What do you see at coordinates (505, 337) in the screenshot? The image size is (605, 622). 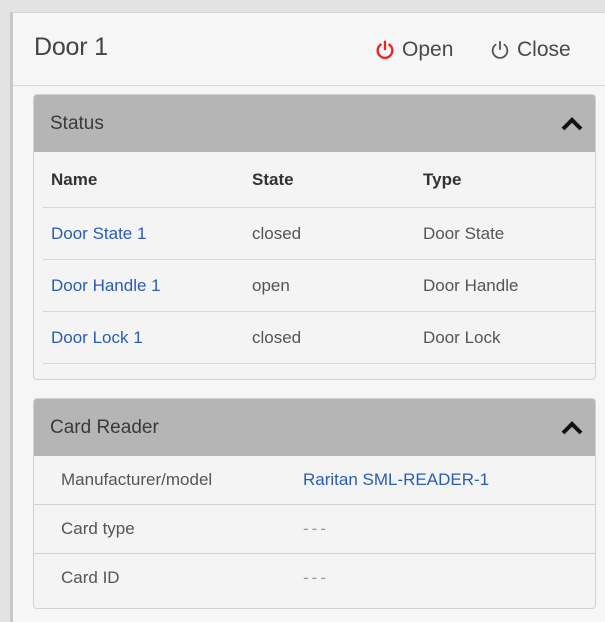 I see `type-cell: Door Lock` at bounding box center [505, 337].